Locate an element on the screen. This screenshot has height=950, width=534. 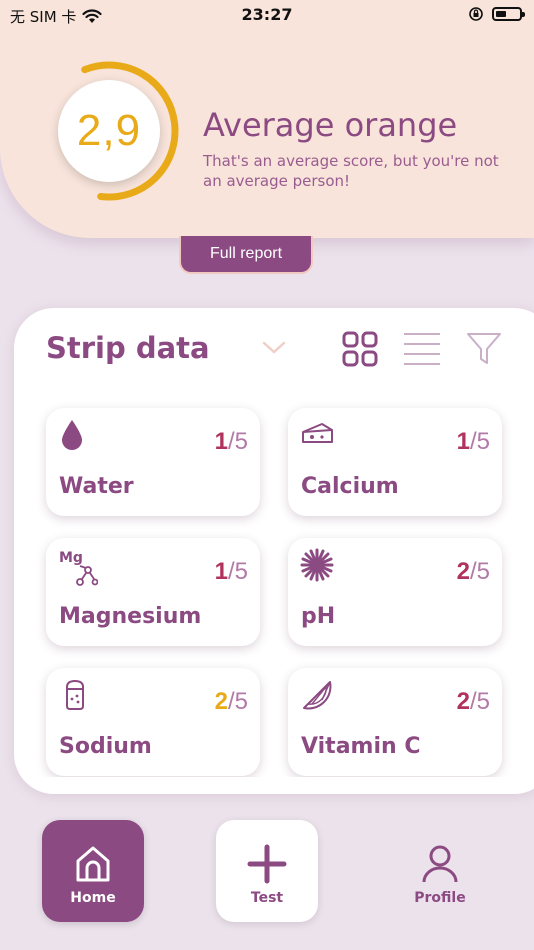
nav-test: Test is located at coordinates (267, 871).